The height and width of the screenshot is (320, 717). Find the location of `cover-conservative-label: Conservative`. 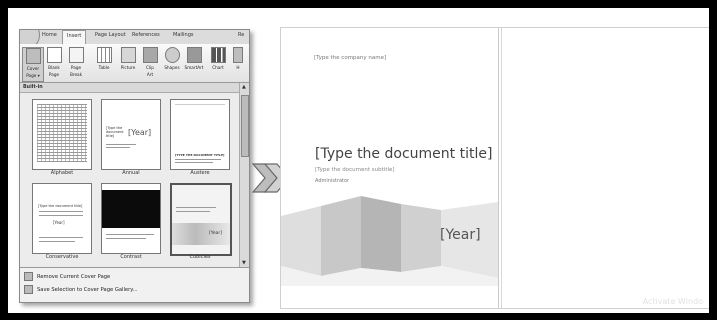

cover-conservative-label: Conservative is located at coordinates (62, 257).